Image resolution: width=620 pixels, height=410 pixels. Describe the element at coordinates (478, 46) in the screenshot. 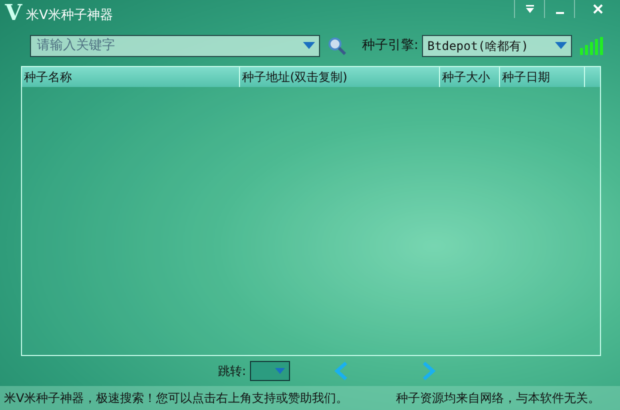

I see `engine-value: Btdepot(啥都有)` at that location.